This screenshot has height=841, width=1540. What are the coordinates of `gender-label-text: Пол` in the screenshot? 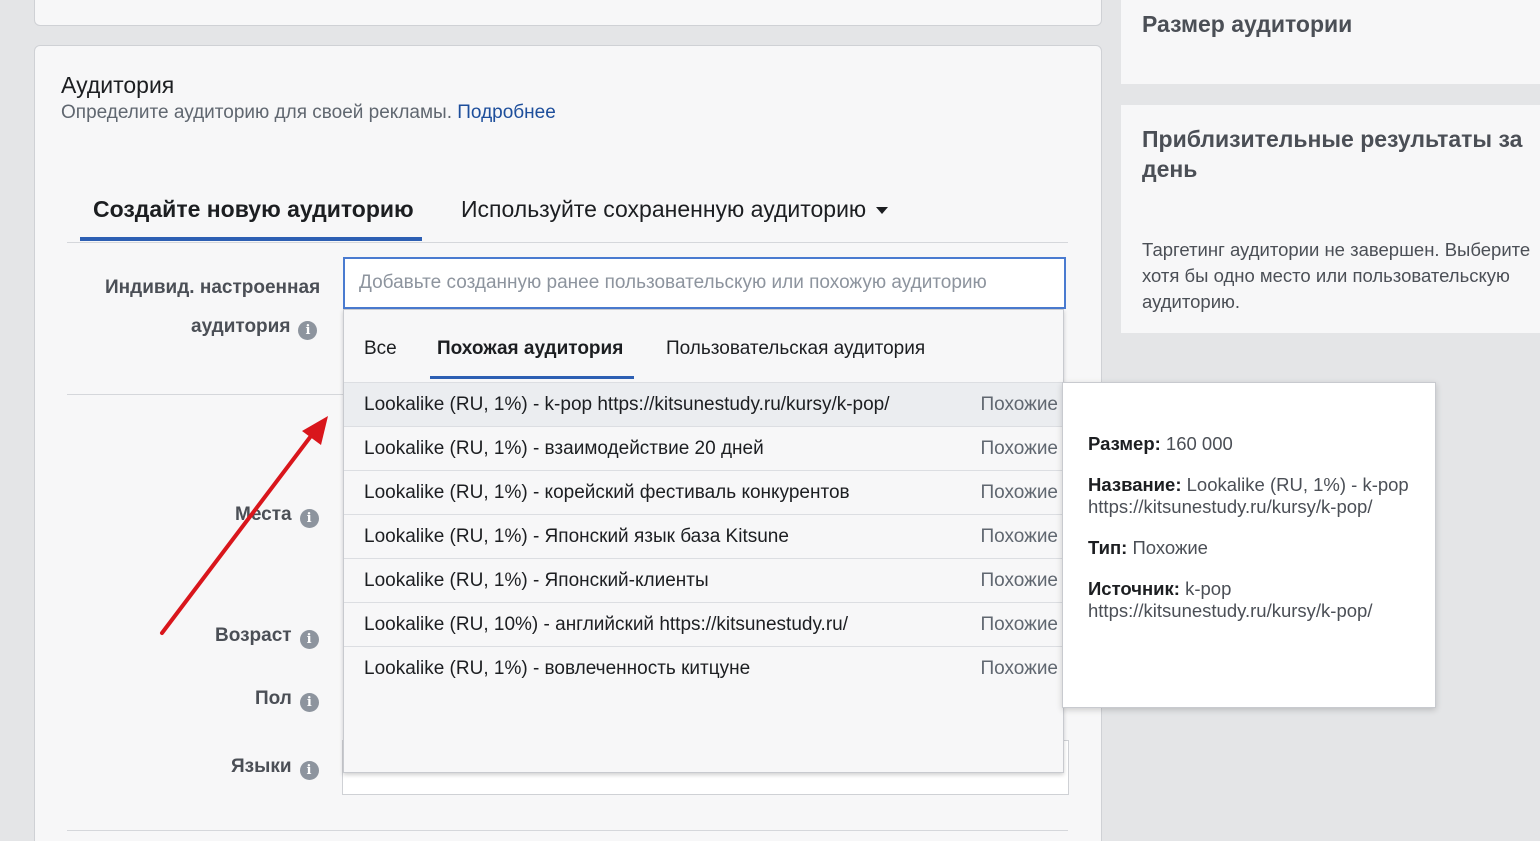 It's located at (273, 698).